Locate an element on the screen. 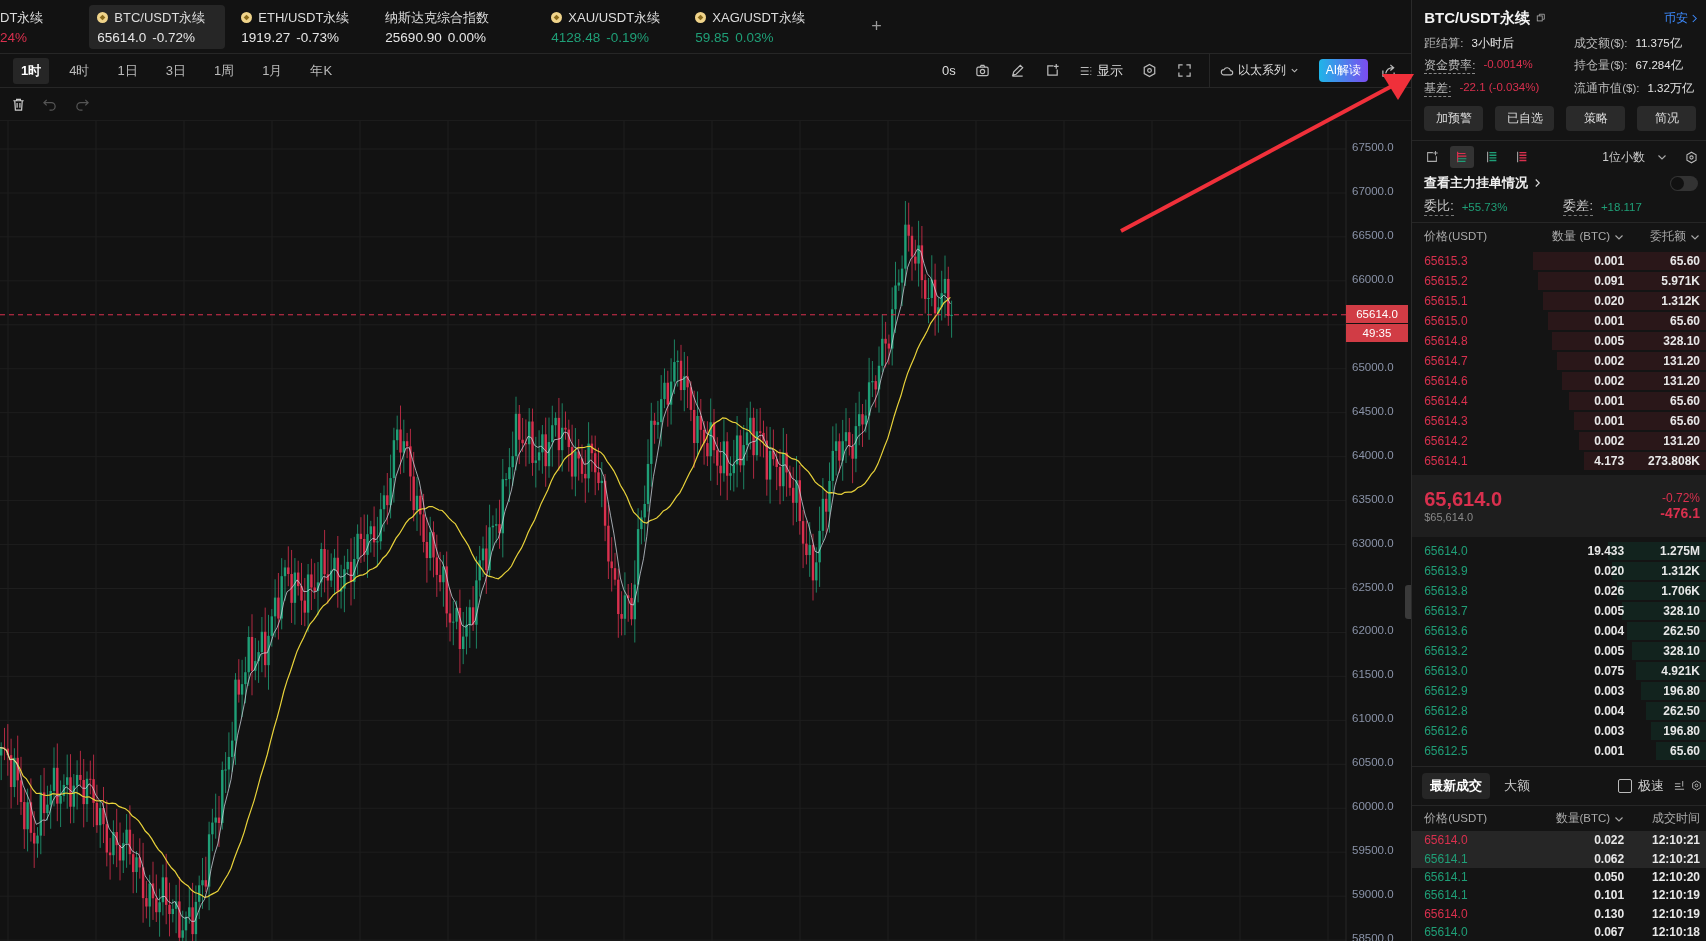 The width and height of the screenshot is (1706, 941). trade-quantity: 0.067 is located at coordinates (1609, 931).